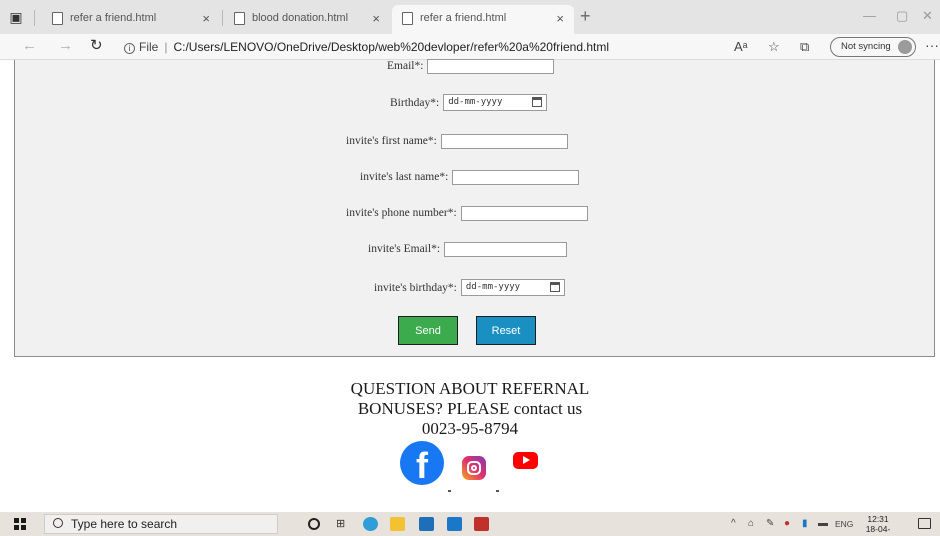 This screenshot has width=940, height=536. Describe the element at coordinates (866, 46) in the screenshot. I see `sync-label: Not syncing` at that location.